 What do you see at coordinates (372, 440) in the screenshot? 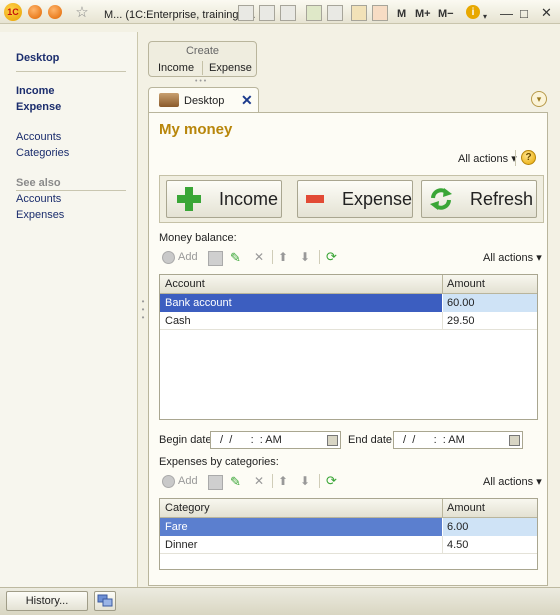
I see `end-date-label: End date:` at bounding box center [372, 440].